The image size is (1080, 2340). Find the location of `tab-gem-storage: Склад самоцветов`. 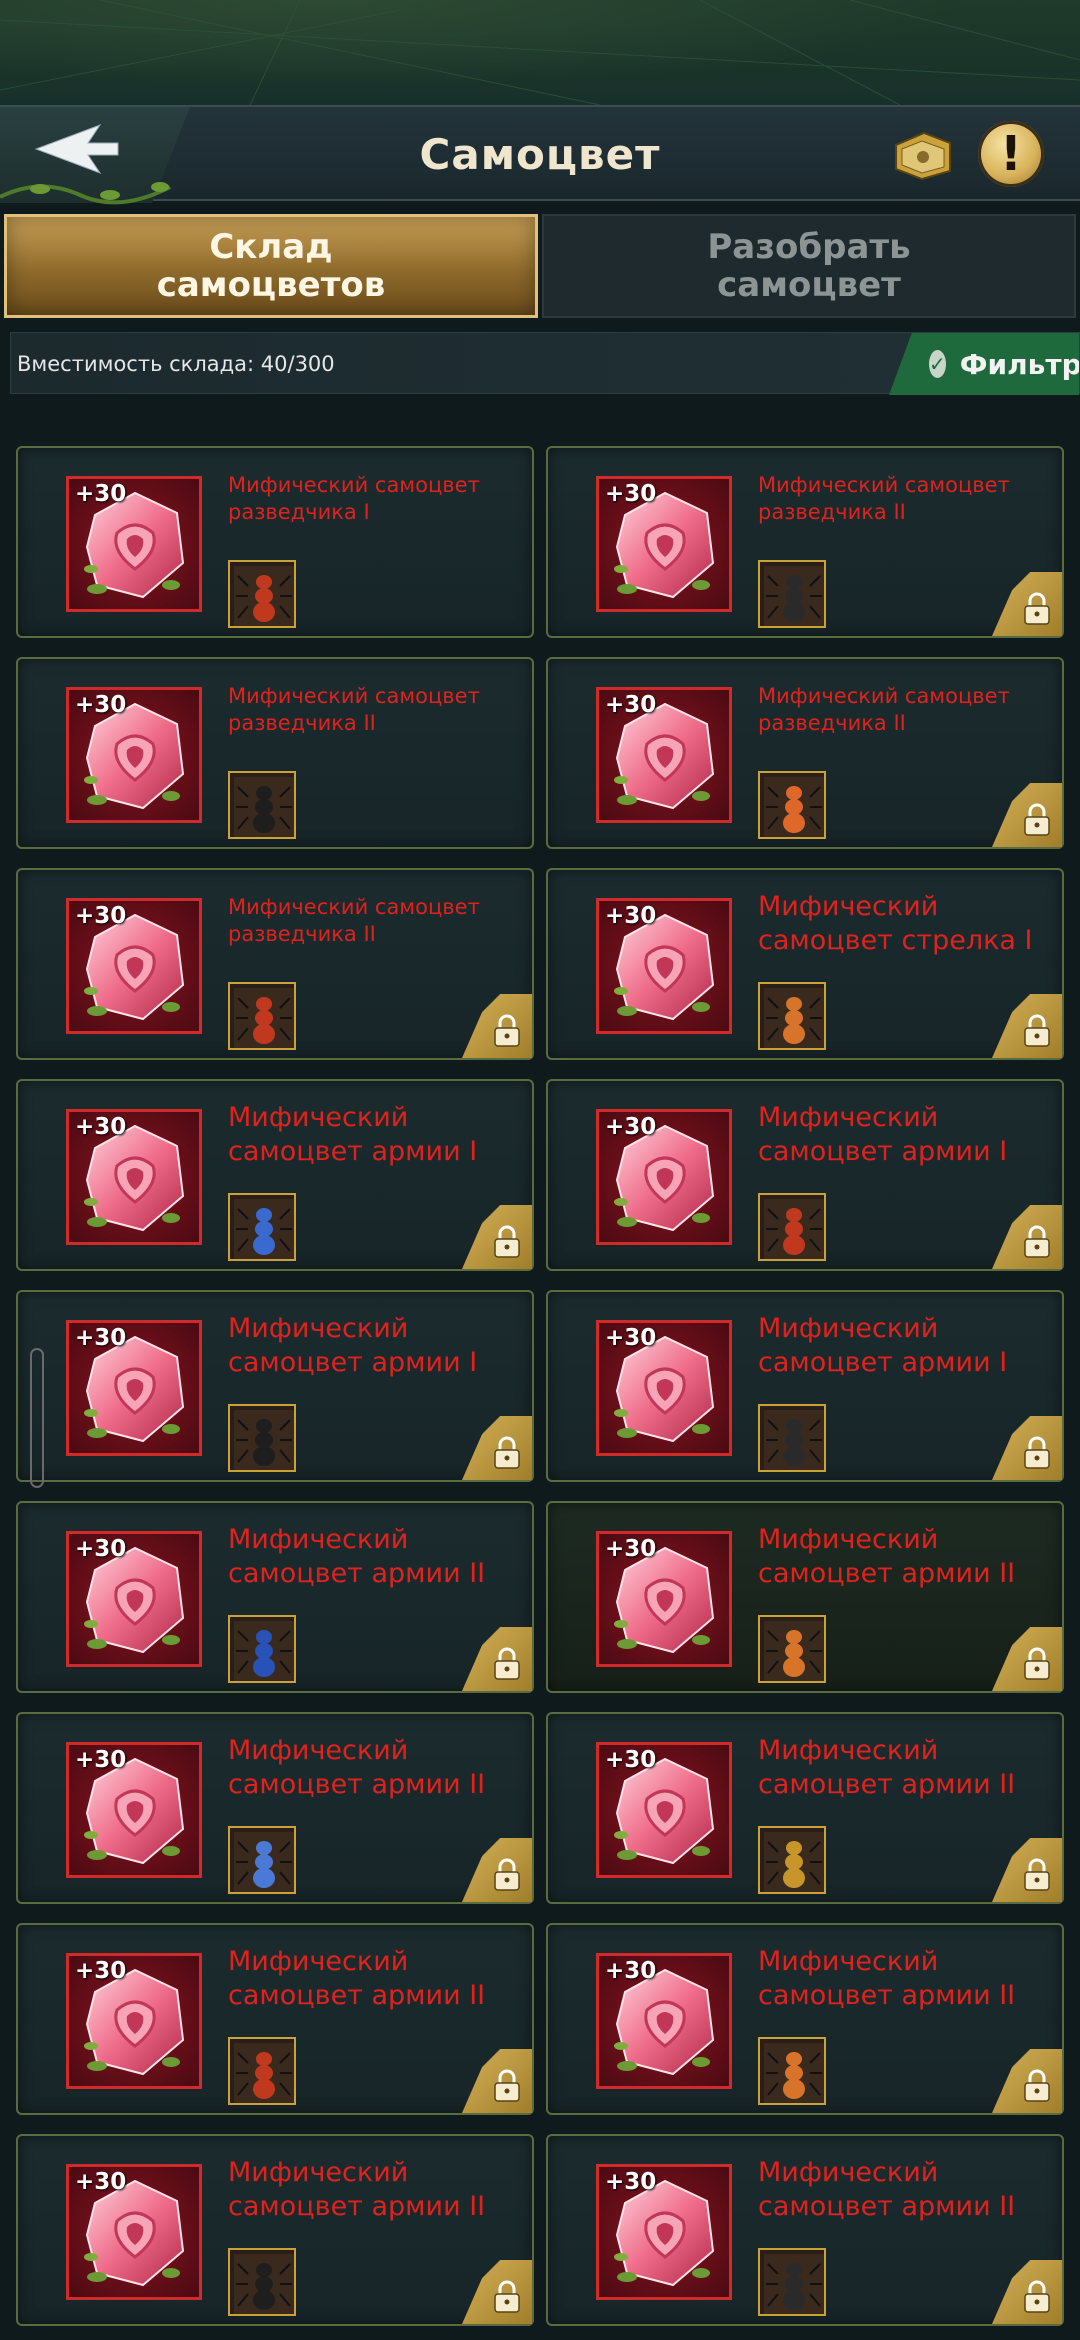

tab-gem-storage: Склад самоцветов is located at coordinates (271, 266).